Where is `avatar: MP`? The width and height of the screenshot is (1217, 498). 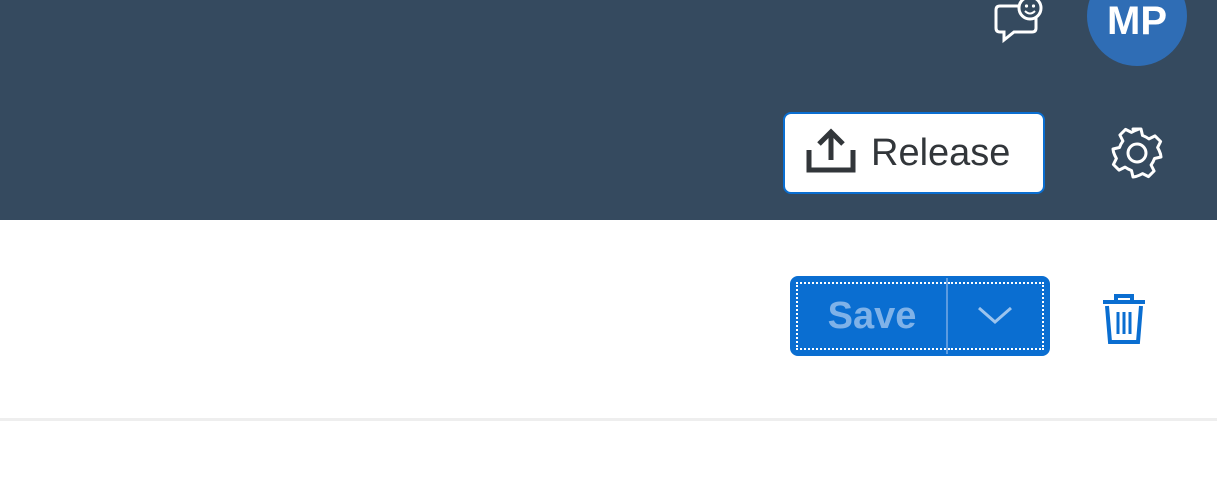 avatar: MP is located at coordinates (1137, 33).